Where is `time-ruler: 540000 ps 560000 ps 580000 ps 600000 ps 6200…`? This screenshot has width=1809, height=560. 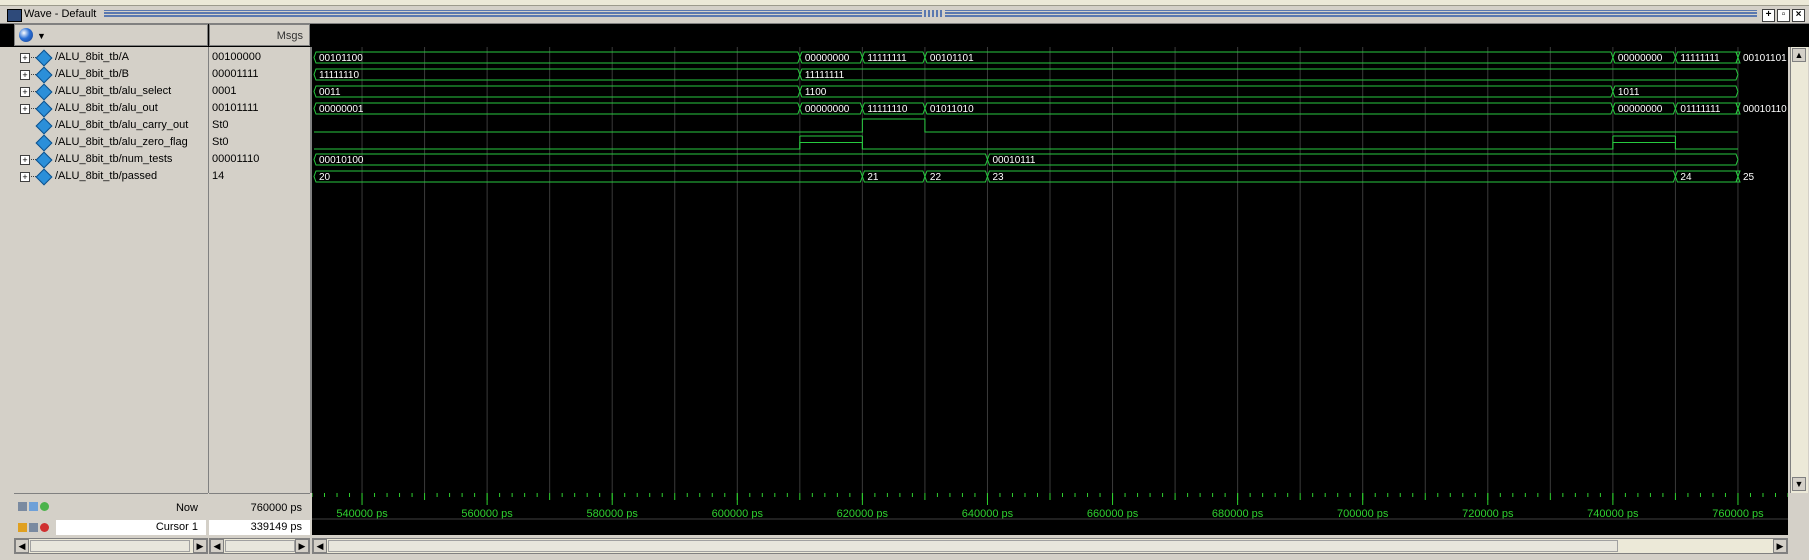
time-ruler: 540000 ps 560000 ps 580000 ps 600000 ps 6200… is located at coordinates (1050, 514).